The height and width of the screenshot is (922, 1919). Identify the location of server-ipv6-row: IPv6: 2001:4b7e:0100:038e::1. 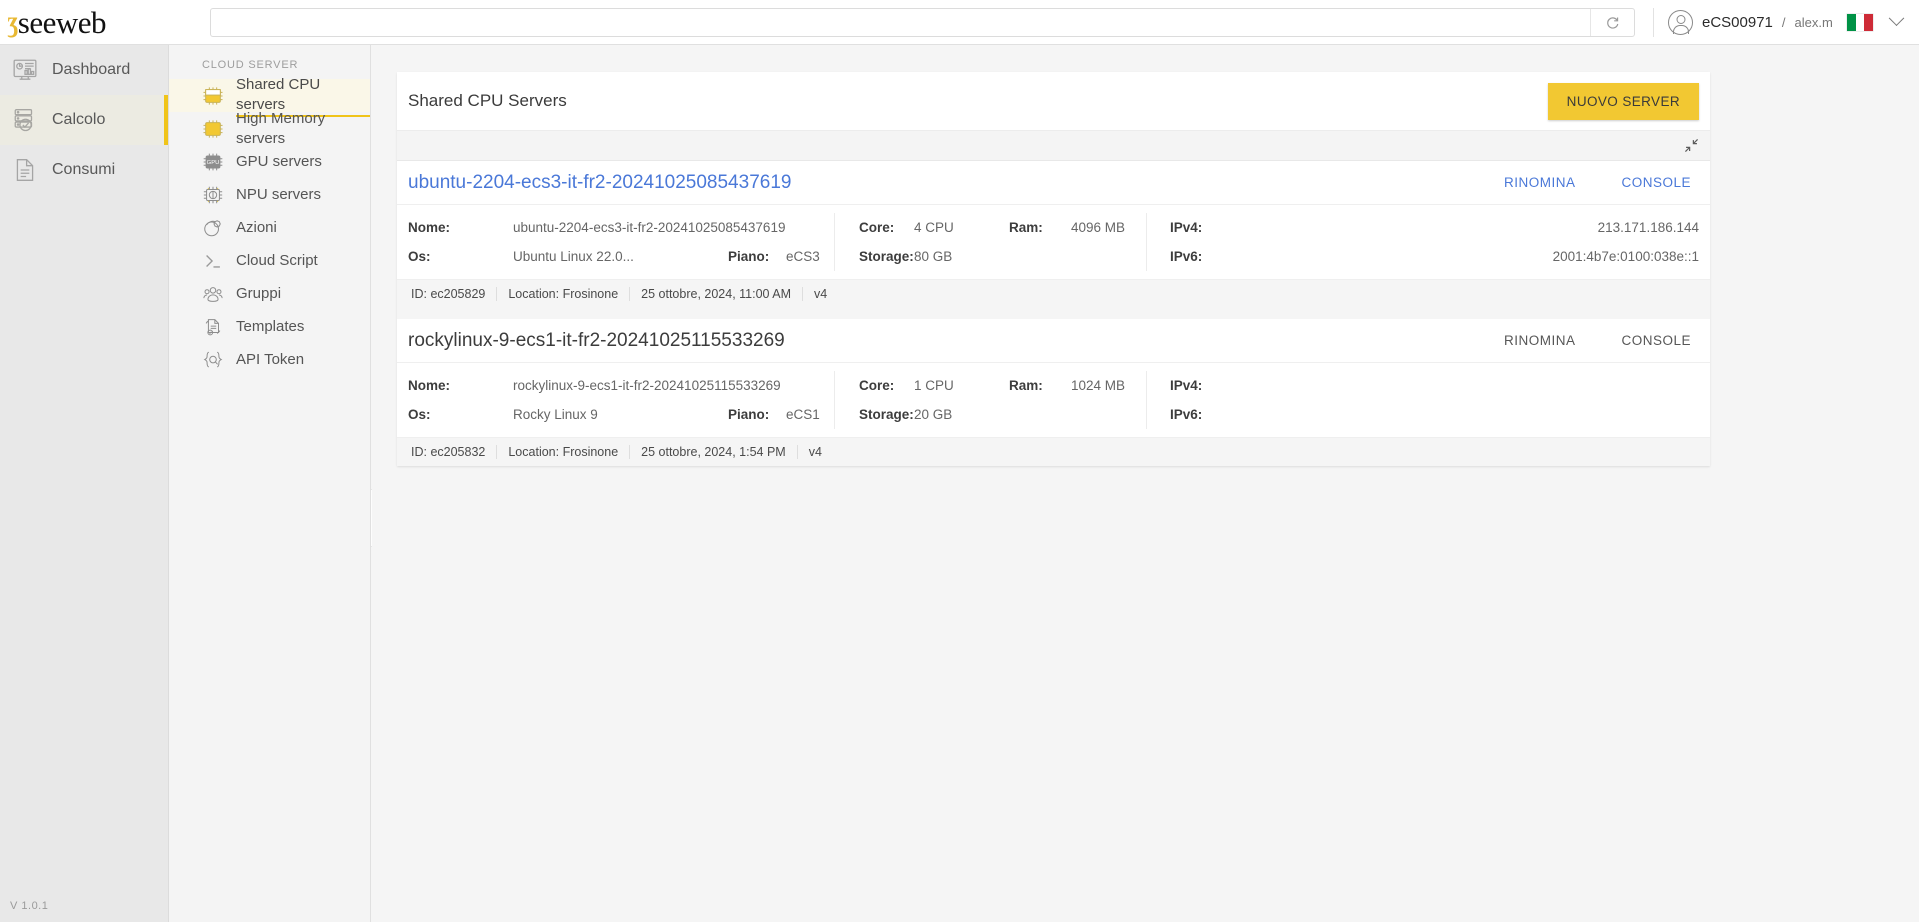
(1434, 256).